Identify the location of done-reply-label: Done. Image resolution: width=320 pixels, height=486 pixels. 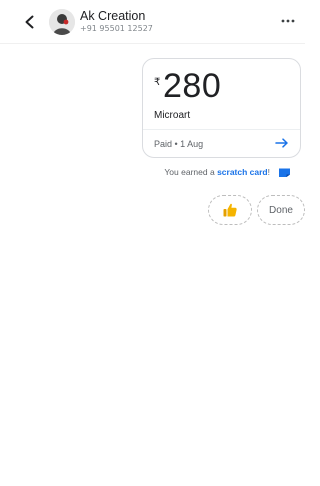
(281, 210).